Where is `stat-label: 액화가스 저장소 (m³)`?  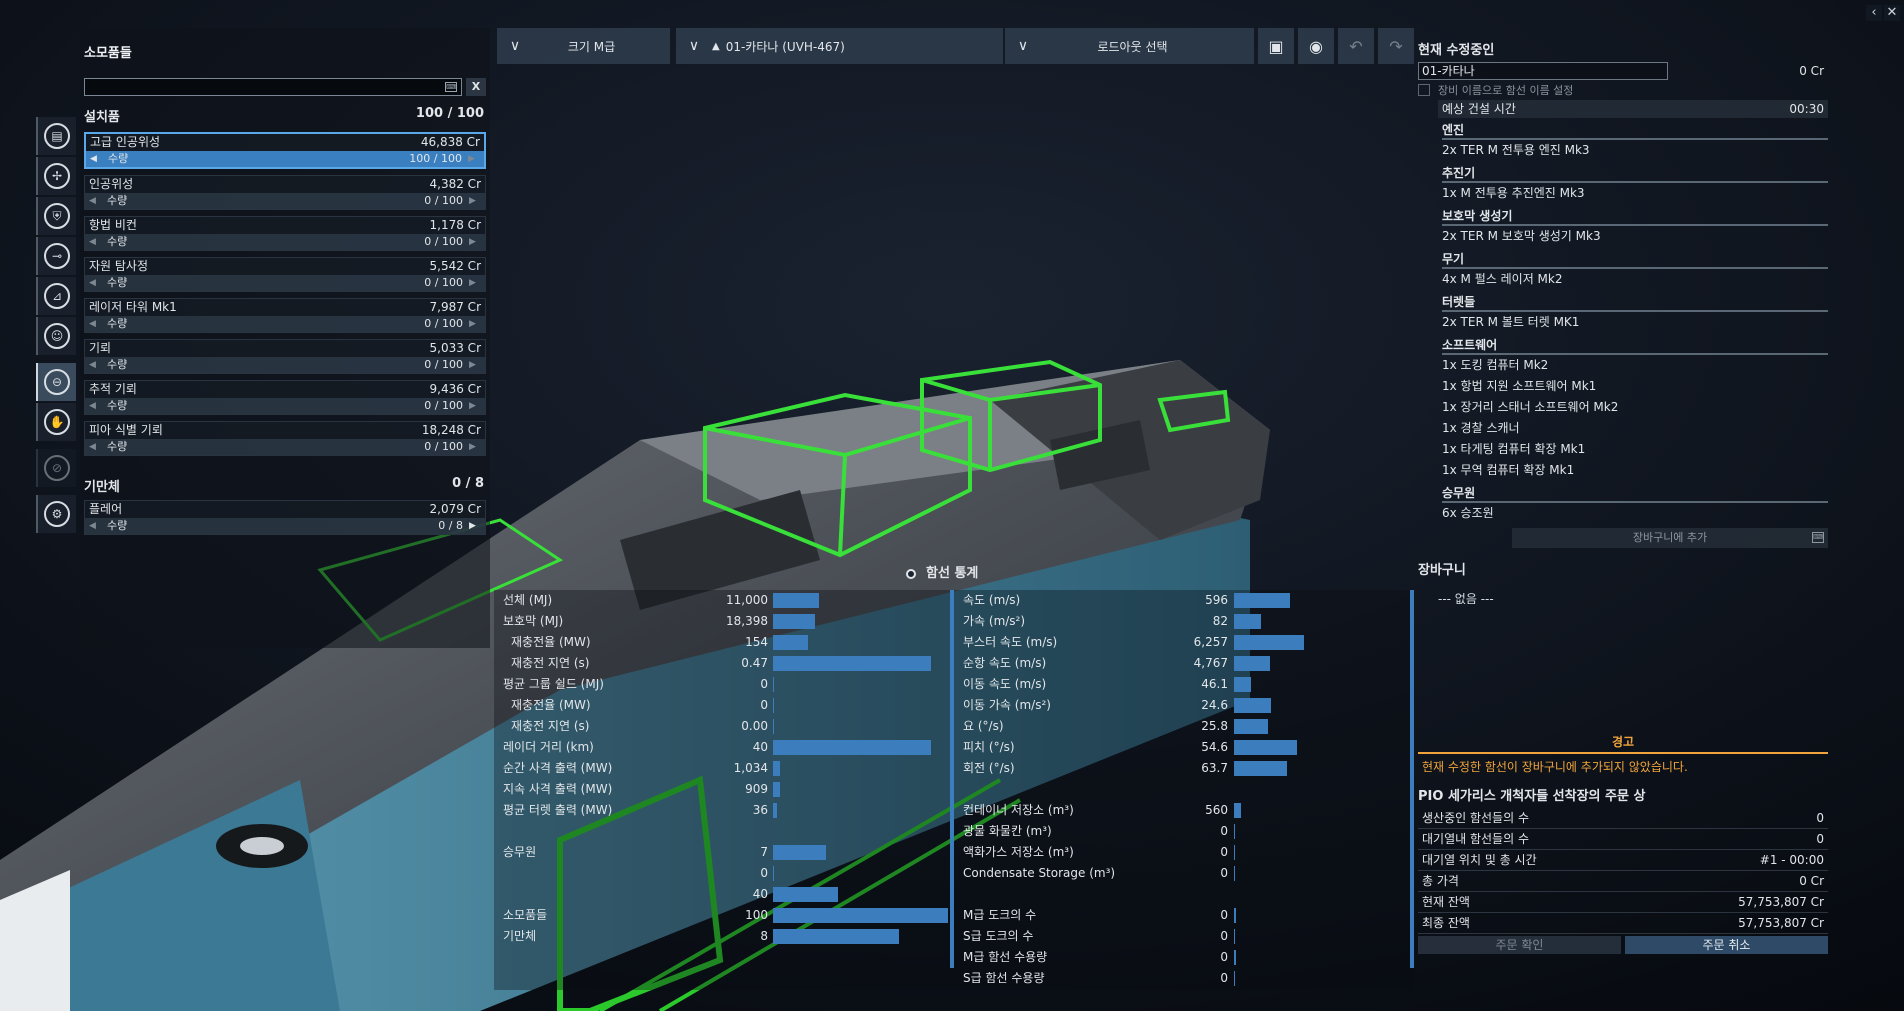
stat-label: 액화가스 저장소 (m³) is located at coordinates (1018, 852).